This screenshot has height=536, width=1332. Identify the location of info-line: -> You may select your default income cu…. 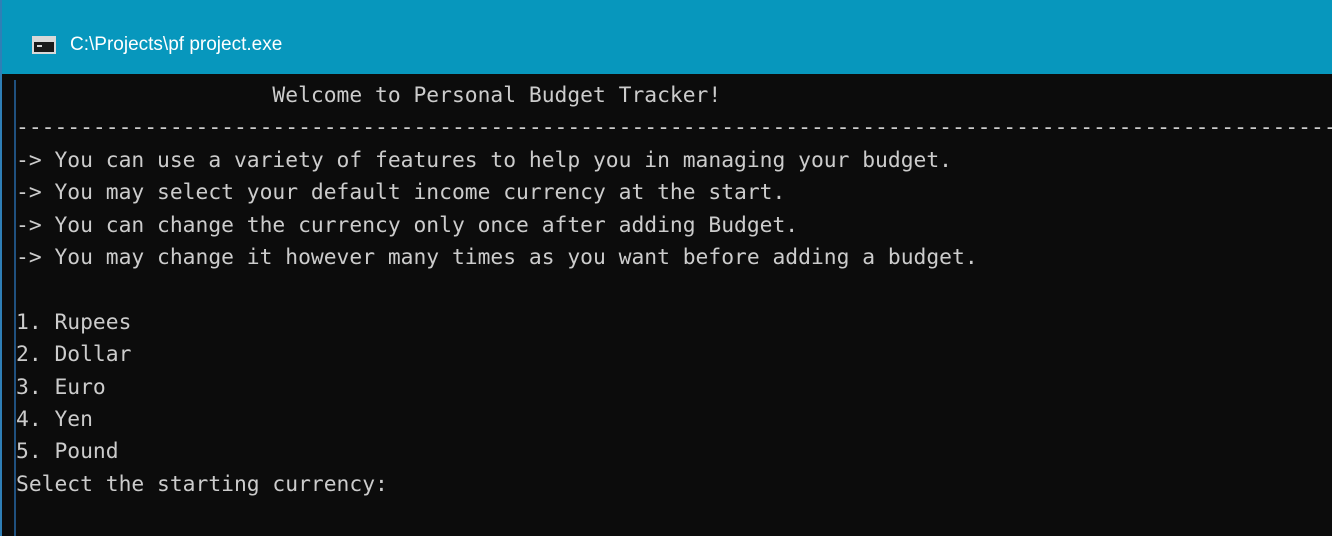
(401, 193).